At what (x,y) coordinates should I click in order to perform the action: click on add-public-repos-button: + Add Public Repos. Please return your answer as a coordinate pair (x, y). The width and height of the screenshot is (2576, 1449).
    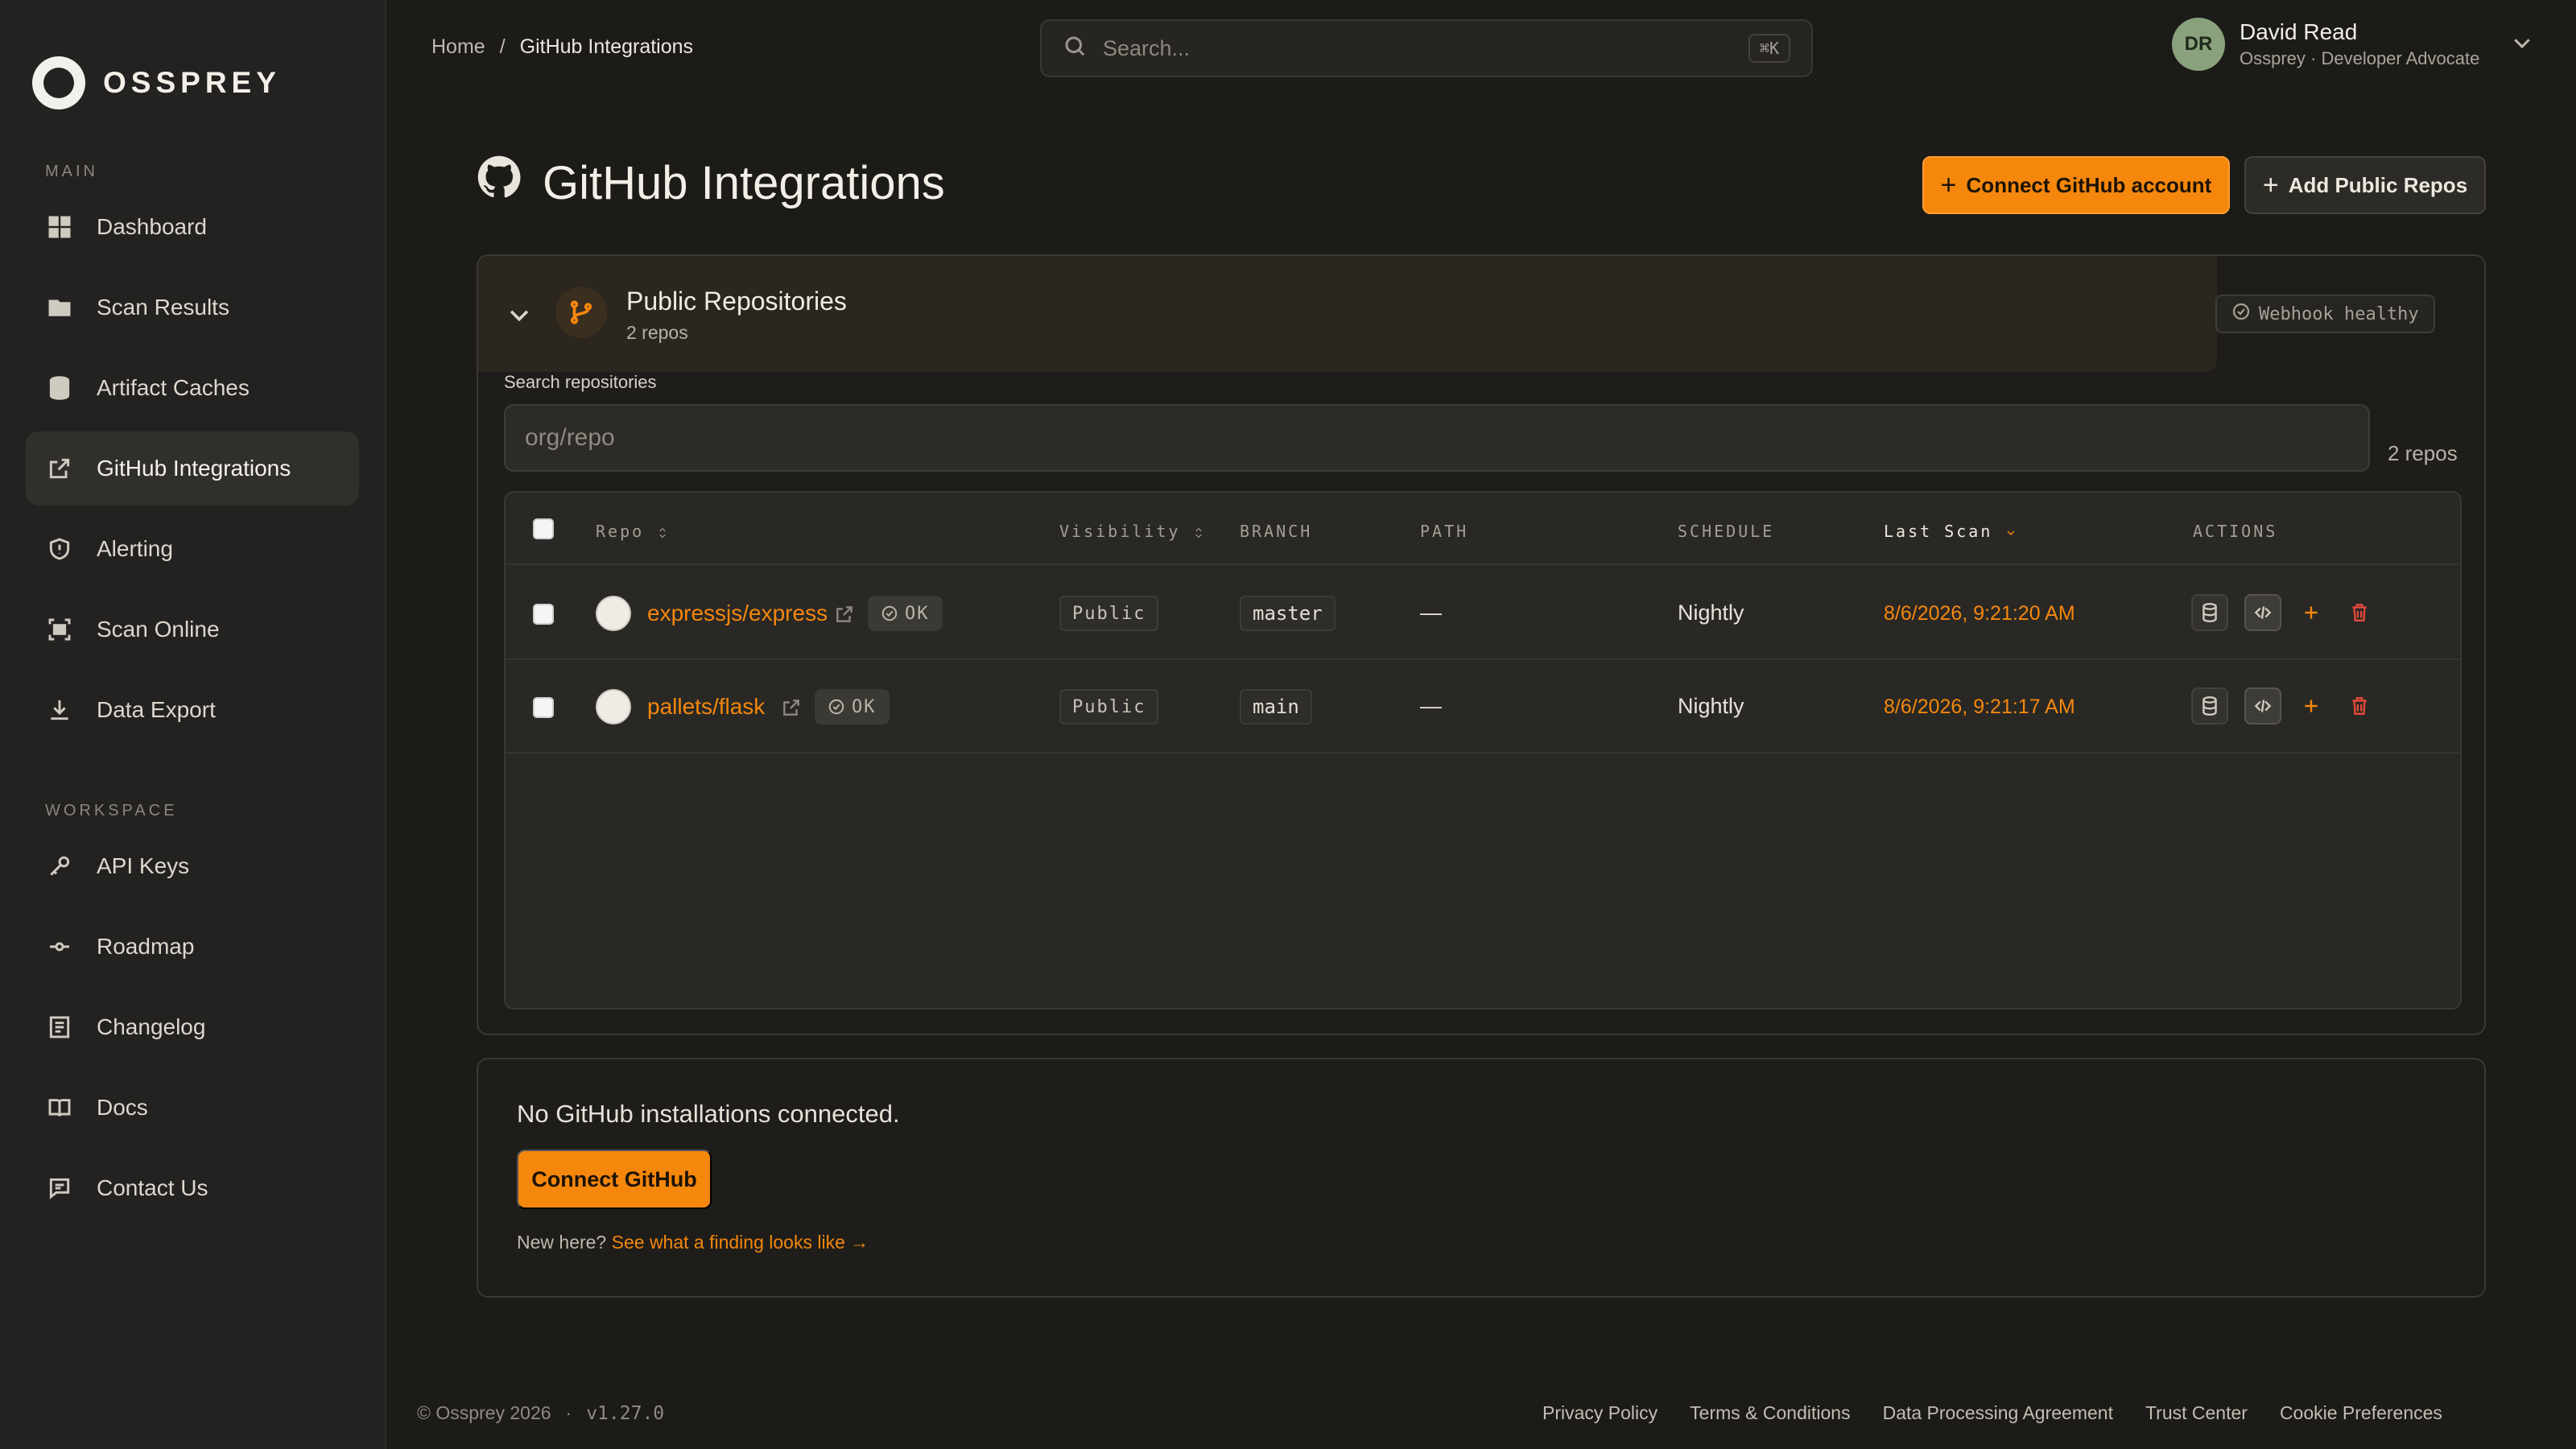
    Looking at the image, I should click on (2365, 185).